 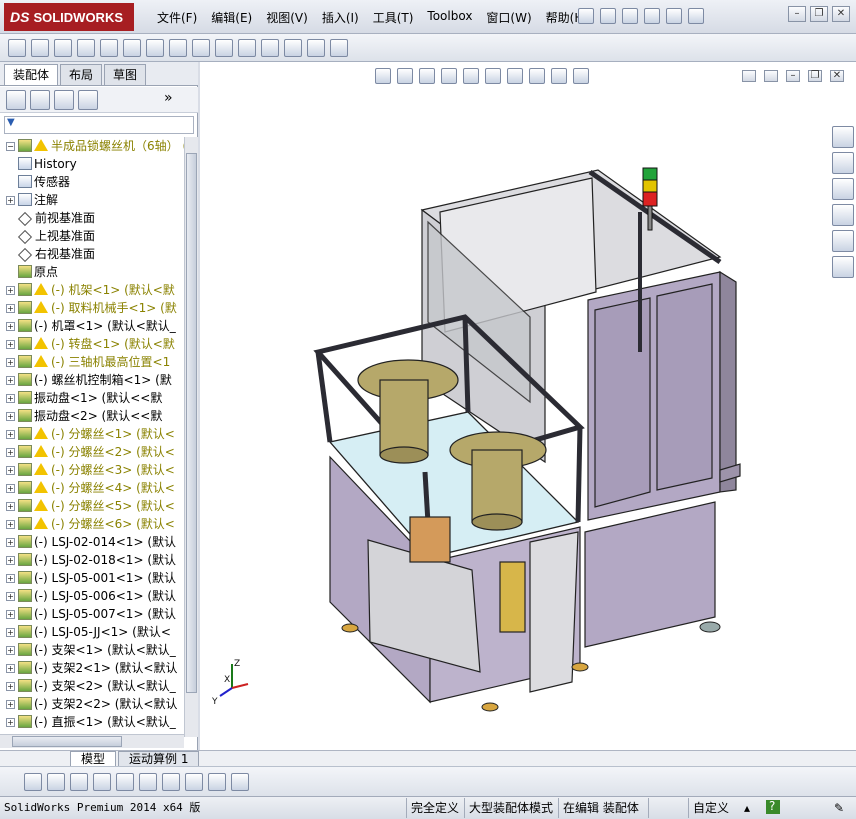 I want to click on cube-view-icon, so click(x=194, y=781).